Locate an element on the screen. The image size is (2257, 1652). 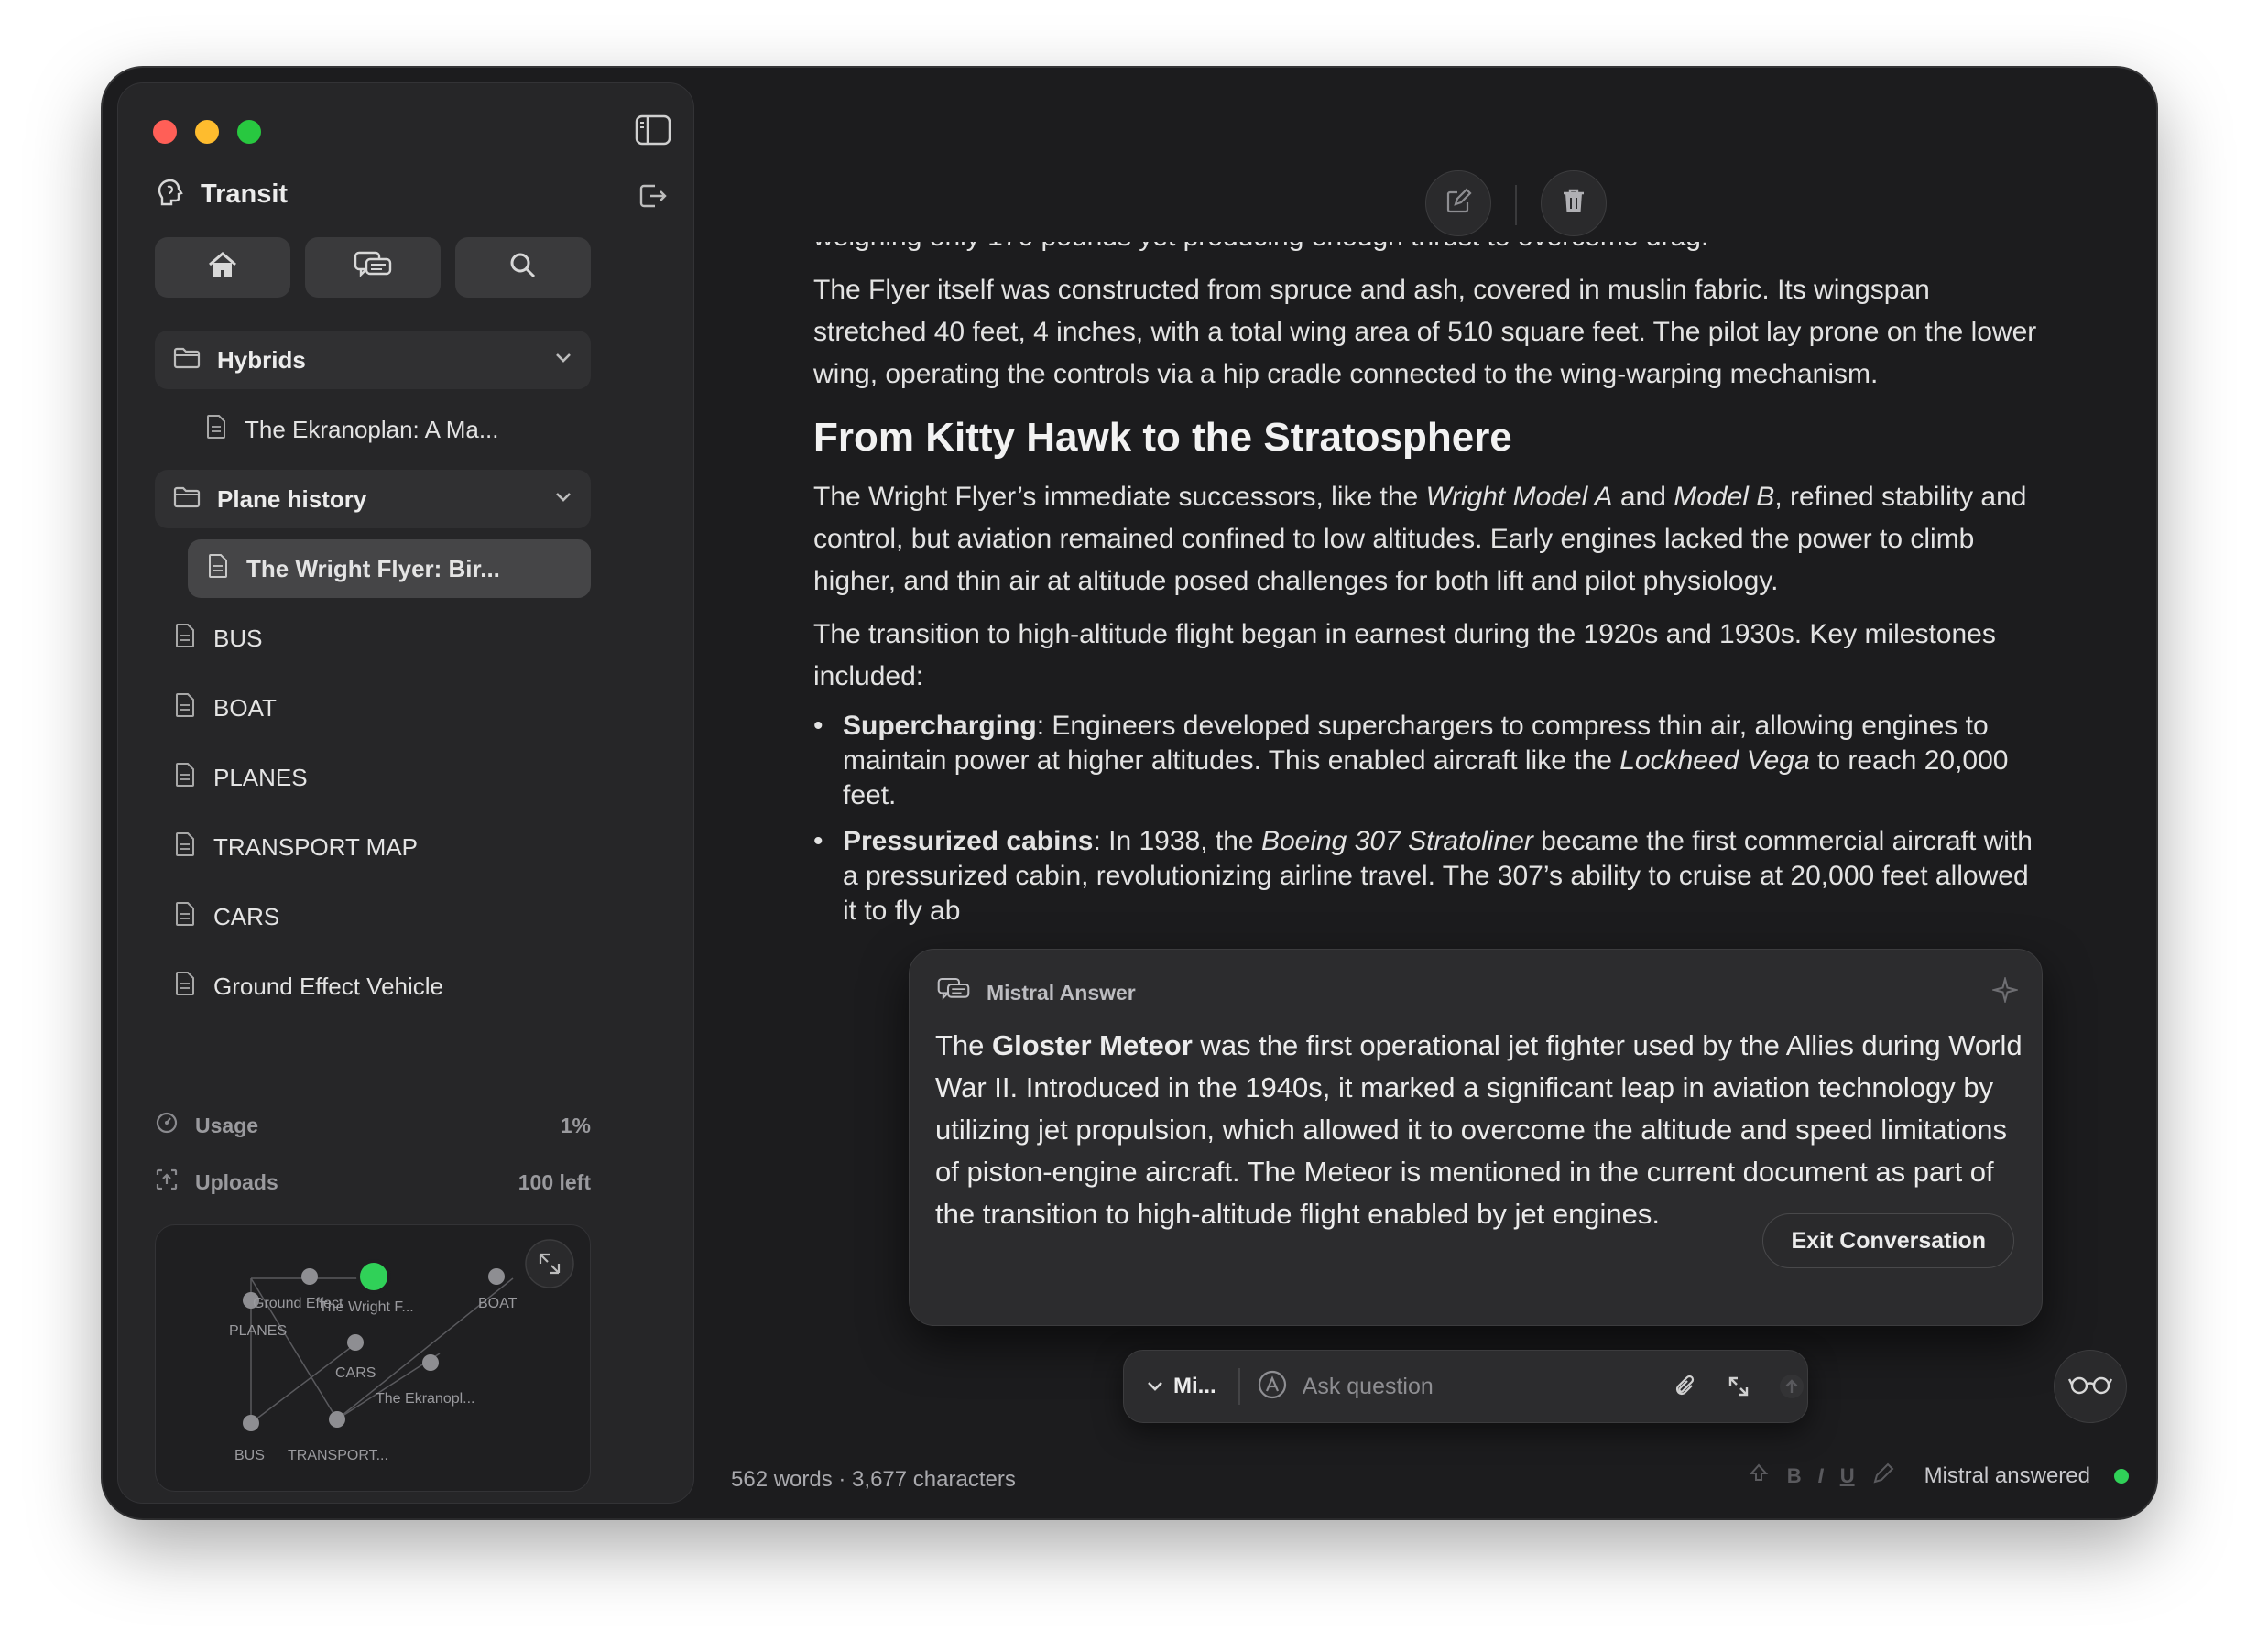
doc-label: BUS is located at coordinates (238, 638).